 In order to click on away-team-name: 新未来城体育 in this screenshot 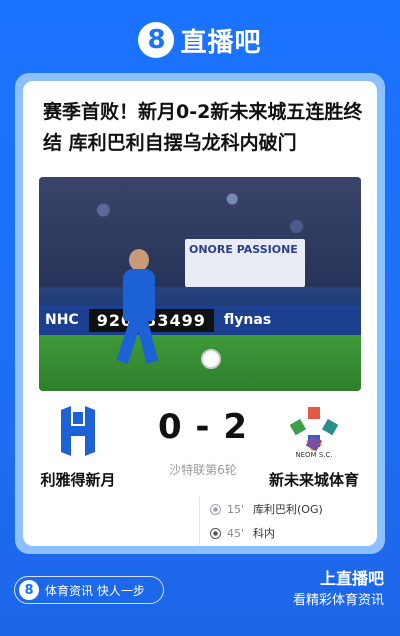, I will do `click(313, 480)`.